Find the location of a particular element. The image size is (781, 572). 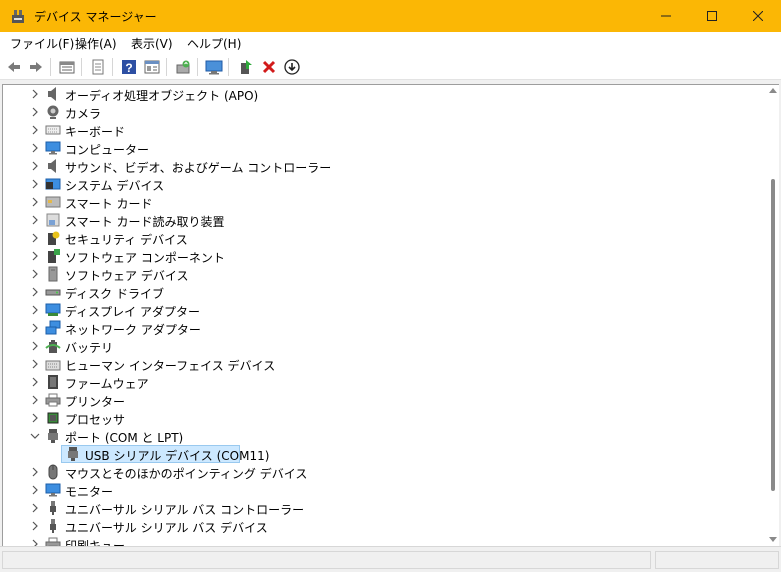

vertical-scrollbar is located at coordinates (773, 315).